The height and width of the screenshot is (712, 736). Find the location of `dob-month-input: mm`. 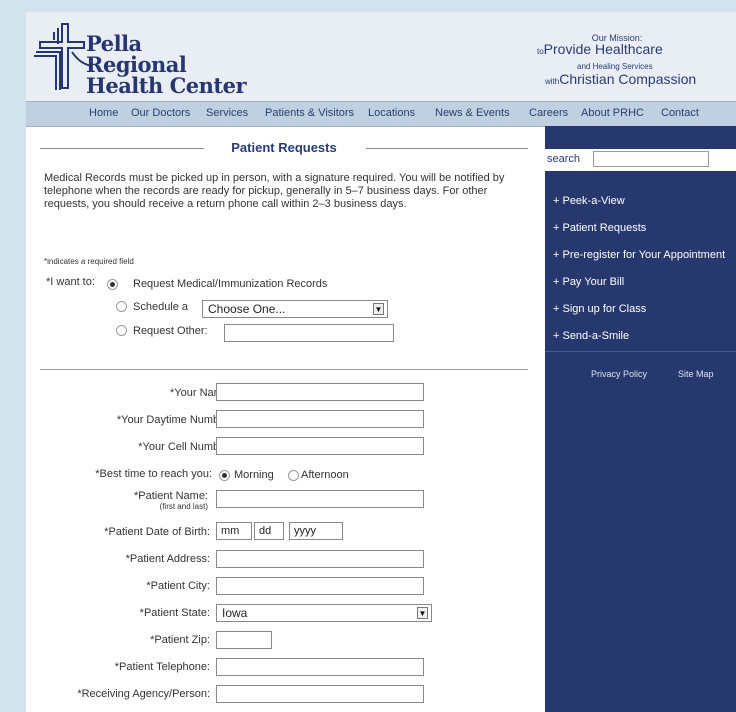

dob-month-input: mm is located at coordinates (234, 531).